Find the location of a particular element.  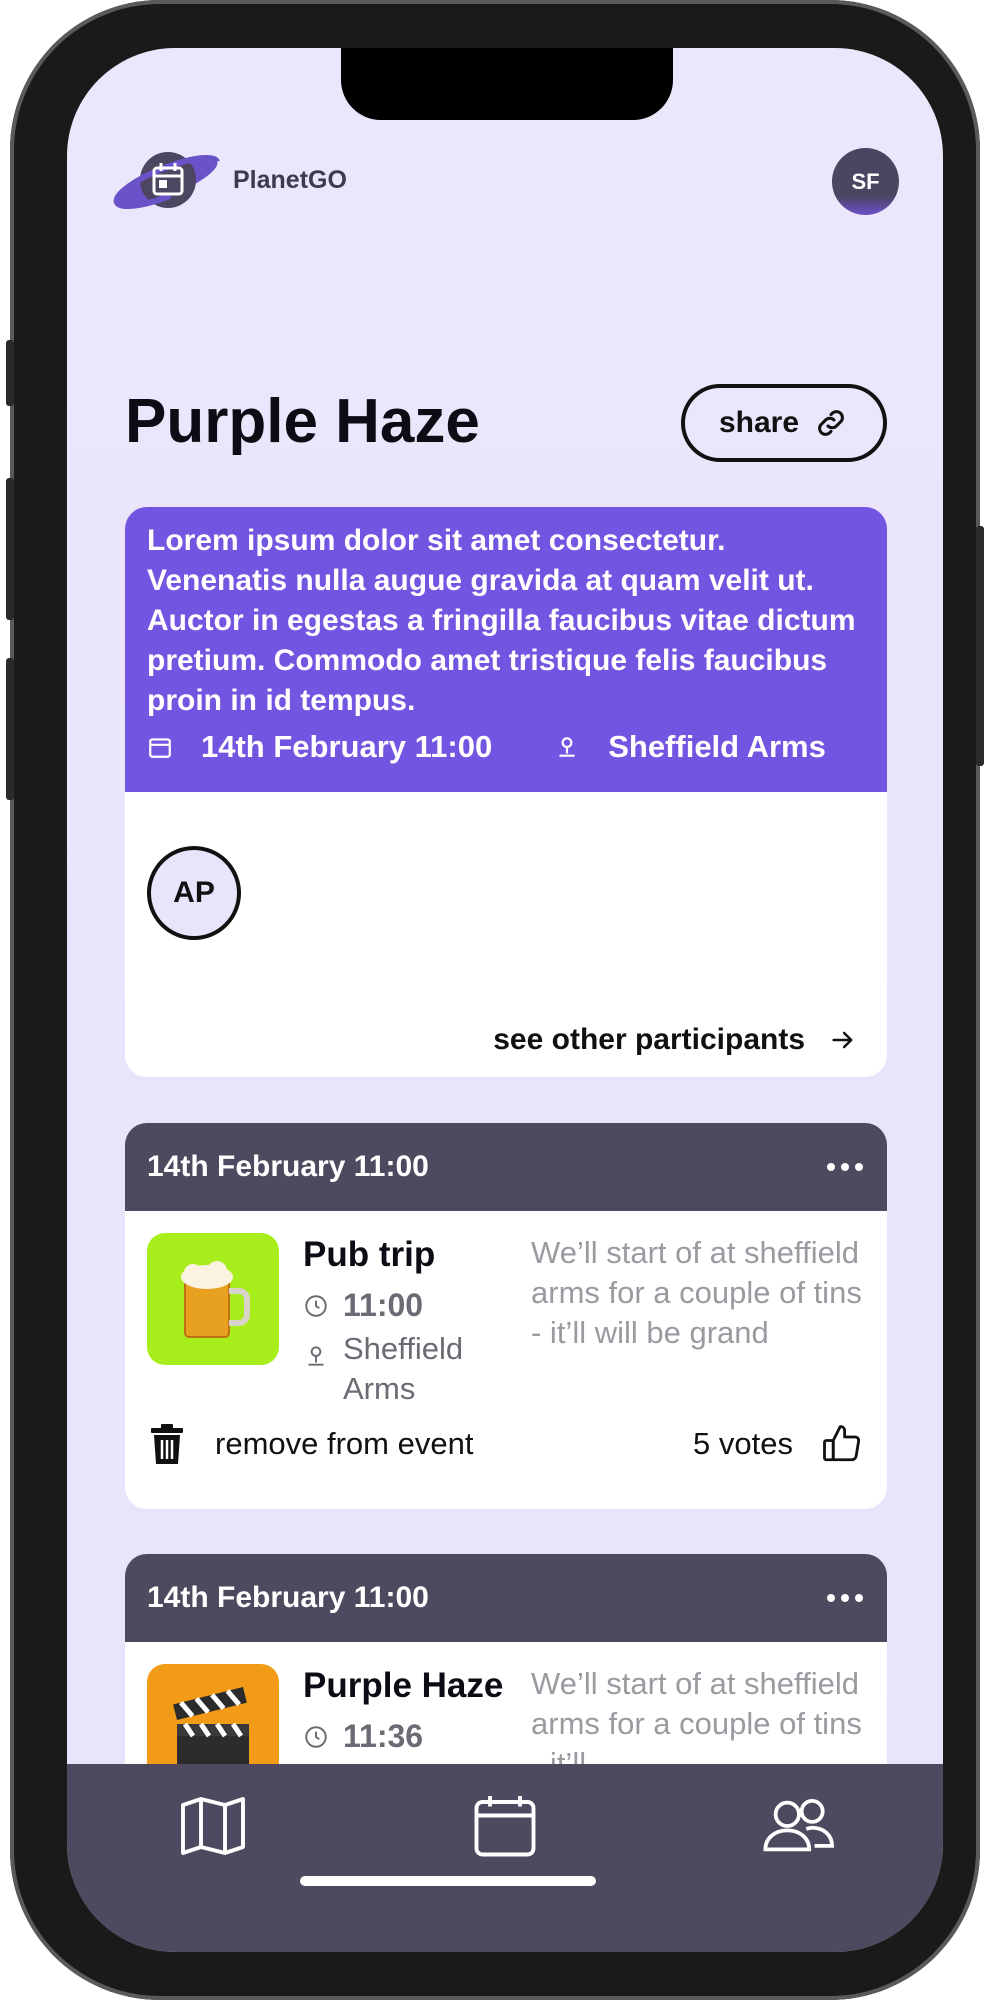

remove-from-event-button: remove from event is located at coordinates (310, 1444).